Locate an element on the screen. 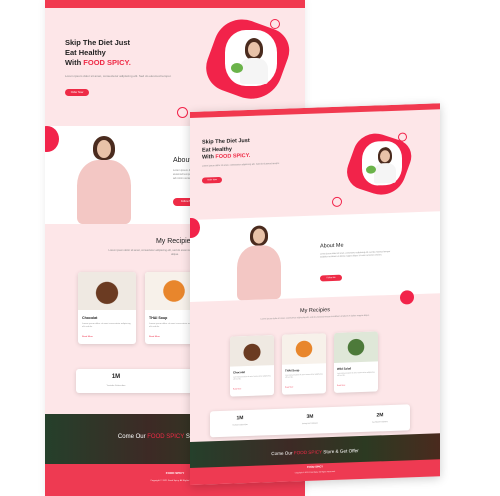  about-title: About Me is located at coordinates (332, 246).